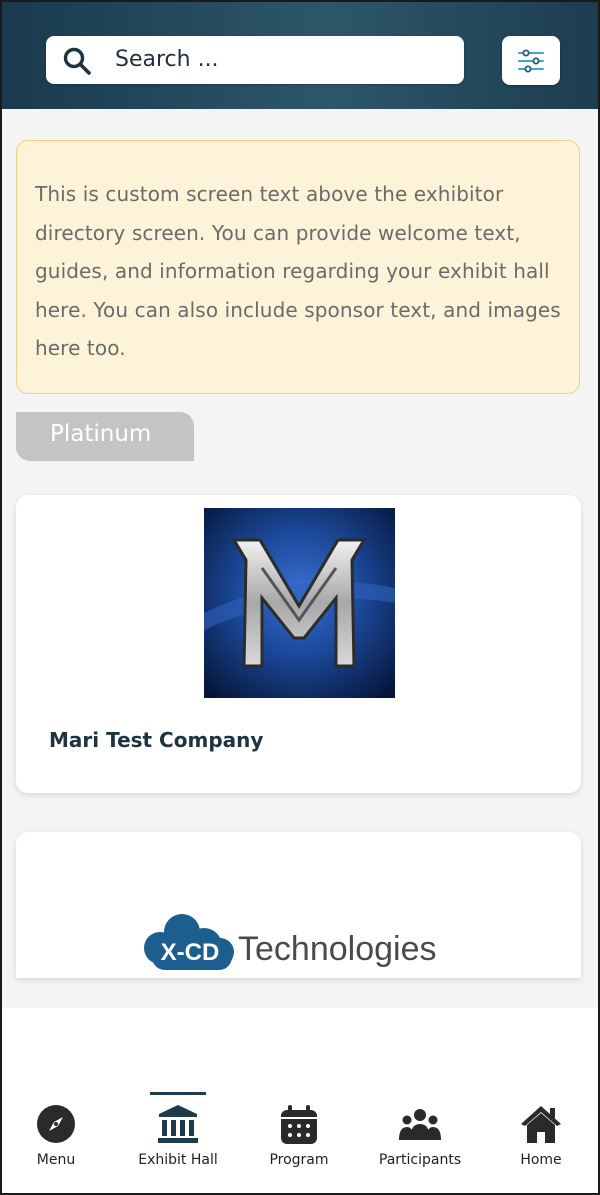  What do you see at coordinates (541, 1124) in the screenshot?
I see `home-icon` at bounding box center [541, 1124].